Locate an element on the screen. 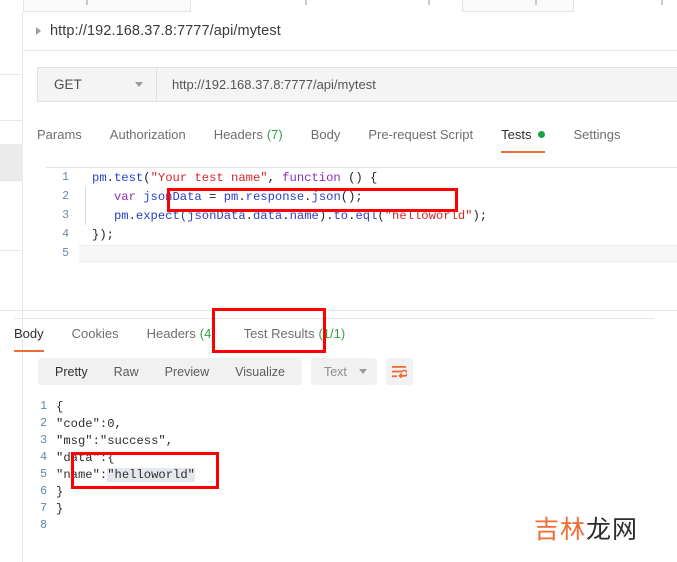 This screenshot has height=562, width=677. tab-tests: Tests is located at coordinates (523, 138).